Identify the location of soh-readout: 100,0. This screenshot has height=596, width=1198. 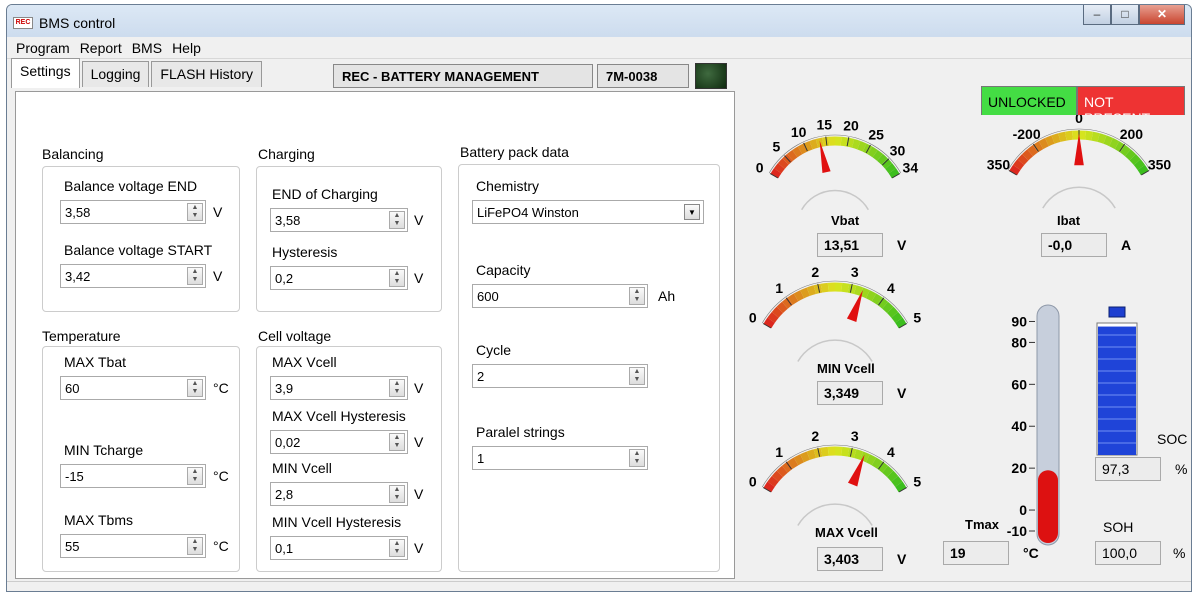
(1128, 553).